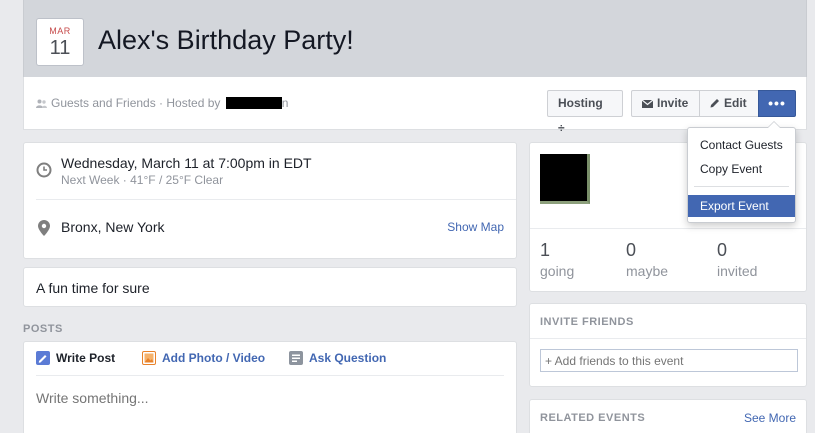 The height and width of the screenshot is (433, 815). I want to click on ask-question-tab: Ask Question, so click(337, 358).